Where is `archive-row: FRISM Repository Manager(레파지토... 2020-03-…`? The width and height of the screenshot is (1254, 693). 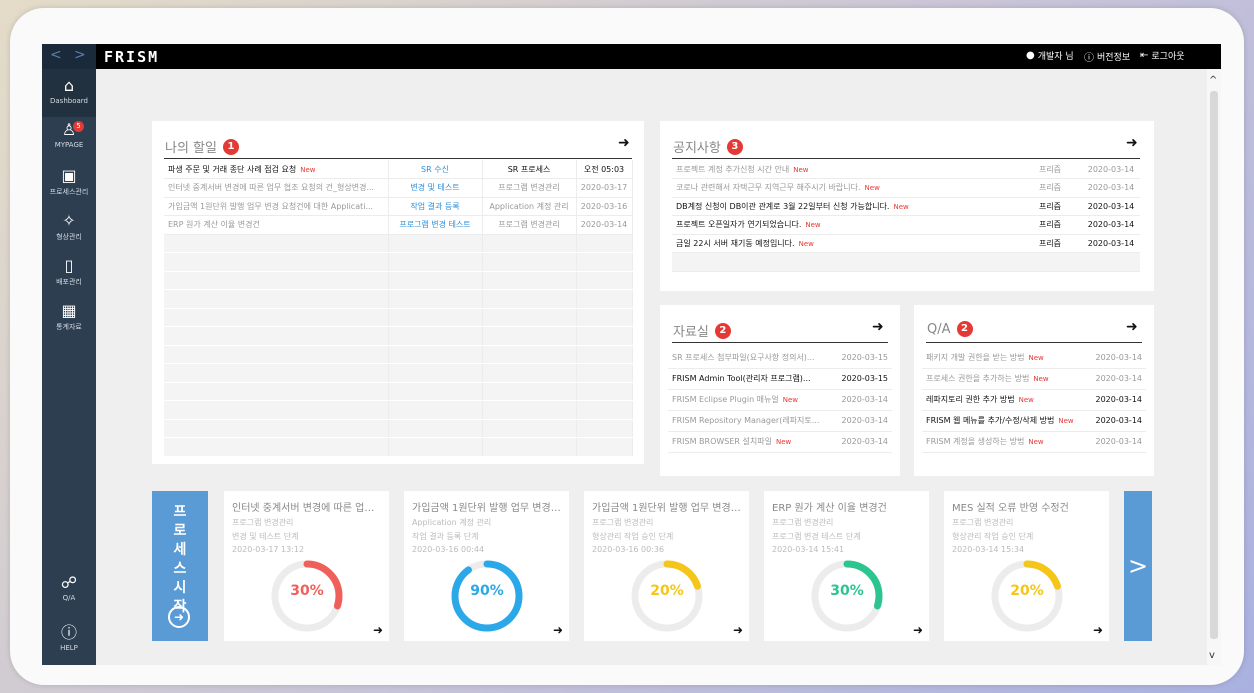
archive-row: FRISM Repository Manager(레파지토... 2020-03-… is located at coordinates (780, 421).